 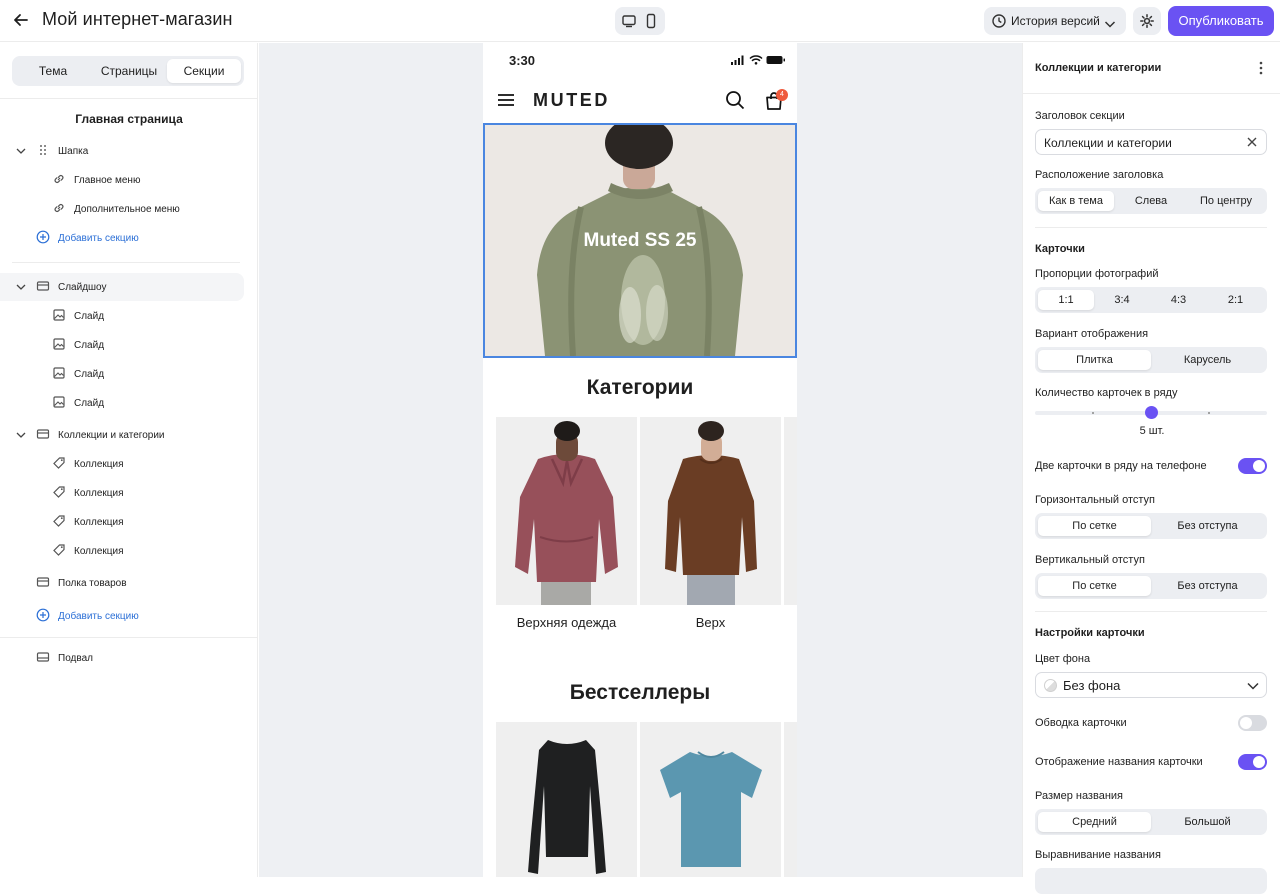 What do you see at coordinates (111, 435) in the screenshot?
I see `tree-item-label: Коллекции и категории` at bounding box center [111, 435].